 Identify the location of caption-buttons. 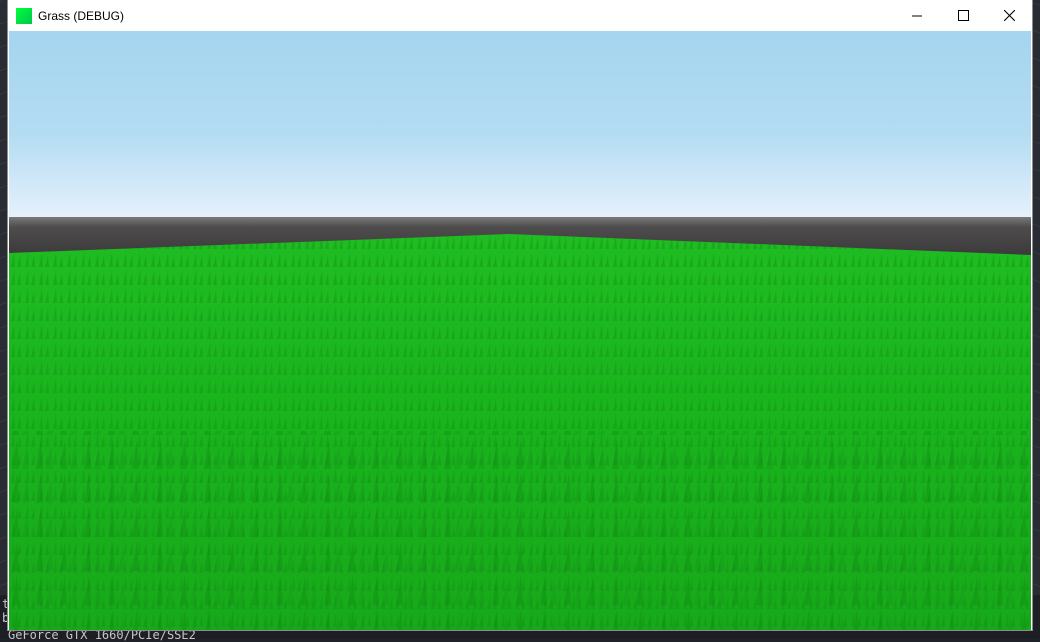
(963, 15).